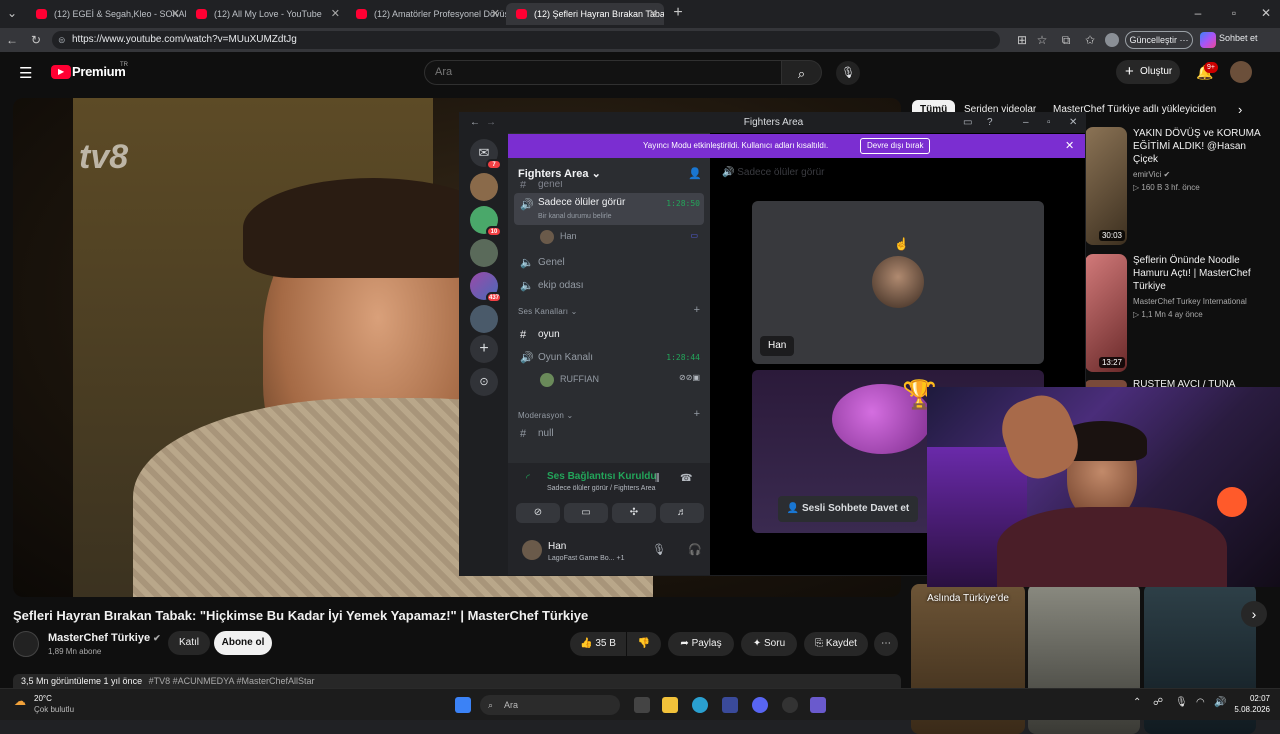  What do you see at coordinates (1240, 109) in the screenshot?
I see `chips-next-icon: ›` at bounding box center [1240, 109].